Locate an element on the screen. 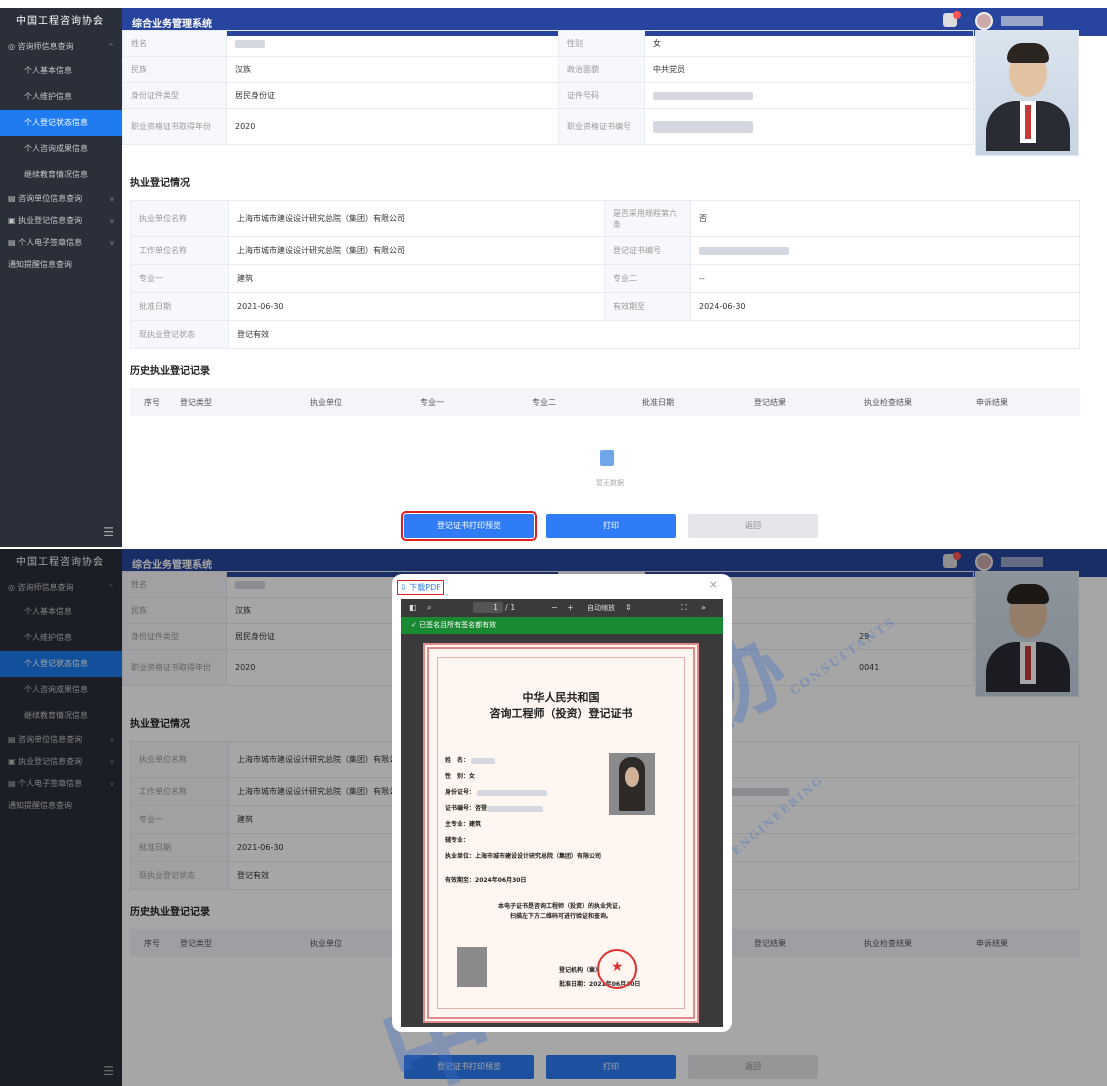 This screenshot has width=1107, height=1086. status-value: 登记有效 is located at coordinates (654, 334).